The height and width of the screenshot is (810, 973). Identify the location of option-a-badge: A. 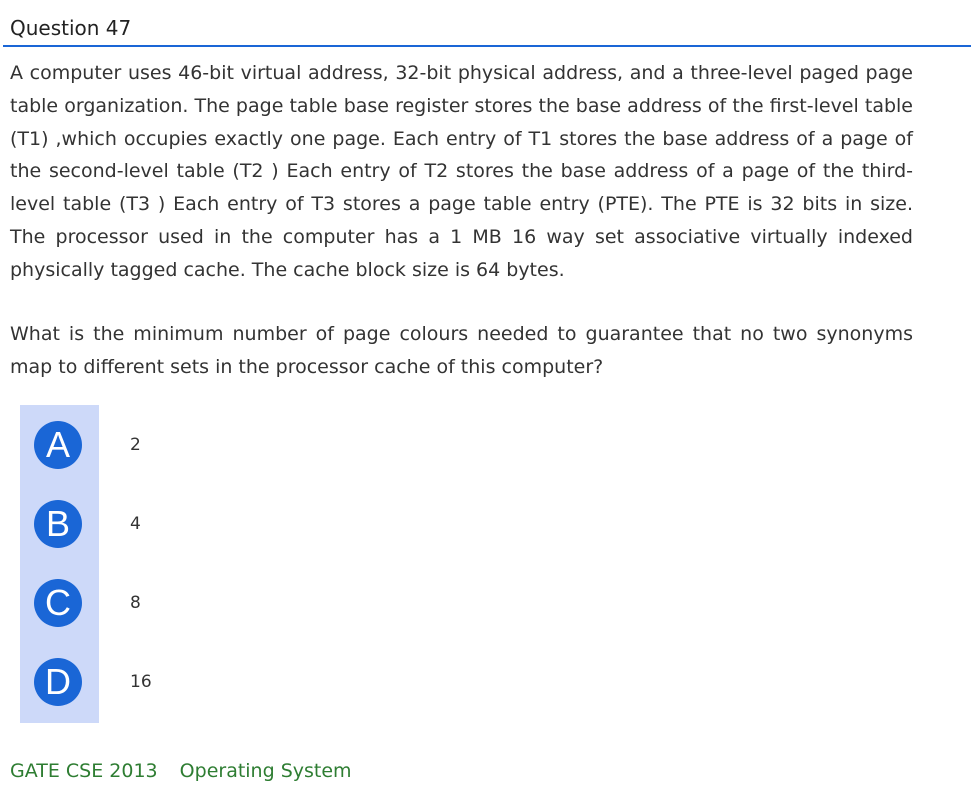
(58, 445).